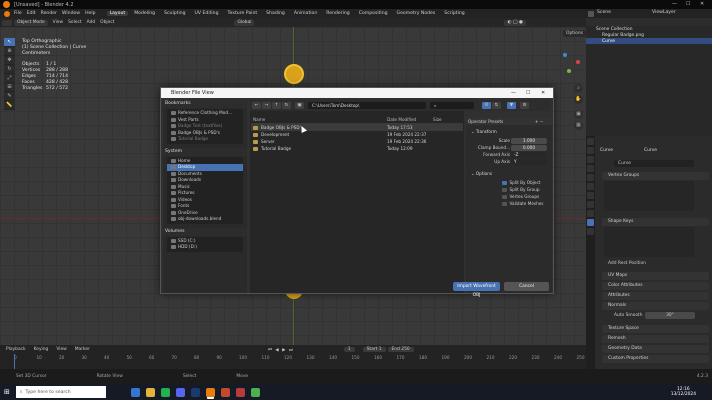  What do you see at coordinates (357, 127) in the screenshot?
I see `file-row: Badge OBJs & PSD's Today 17:53` at bounding box center [357, 127].